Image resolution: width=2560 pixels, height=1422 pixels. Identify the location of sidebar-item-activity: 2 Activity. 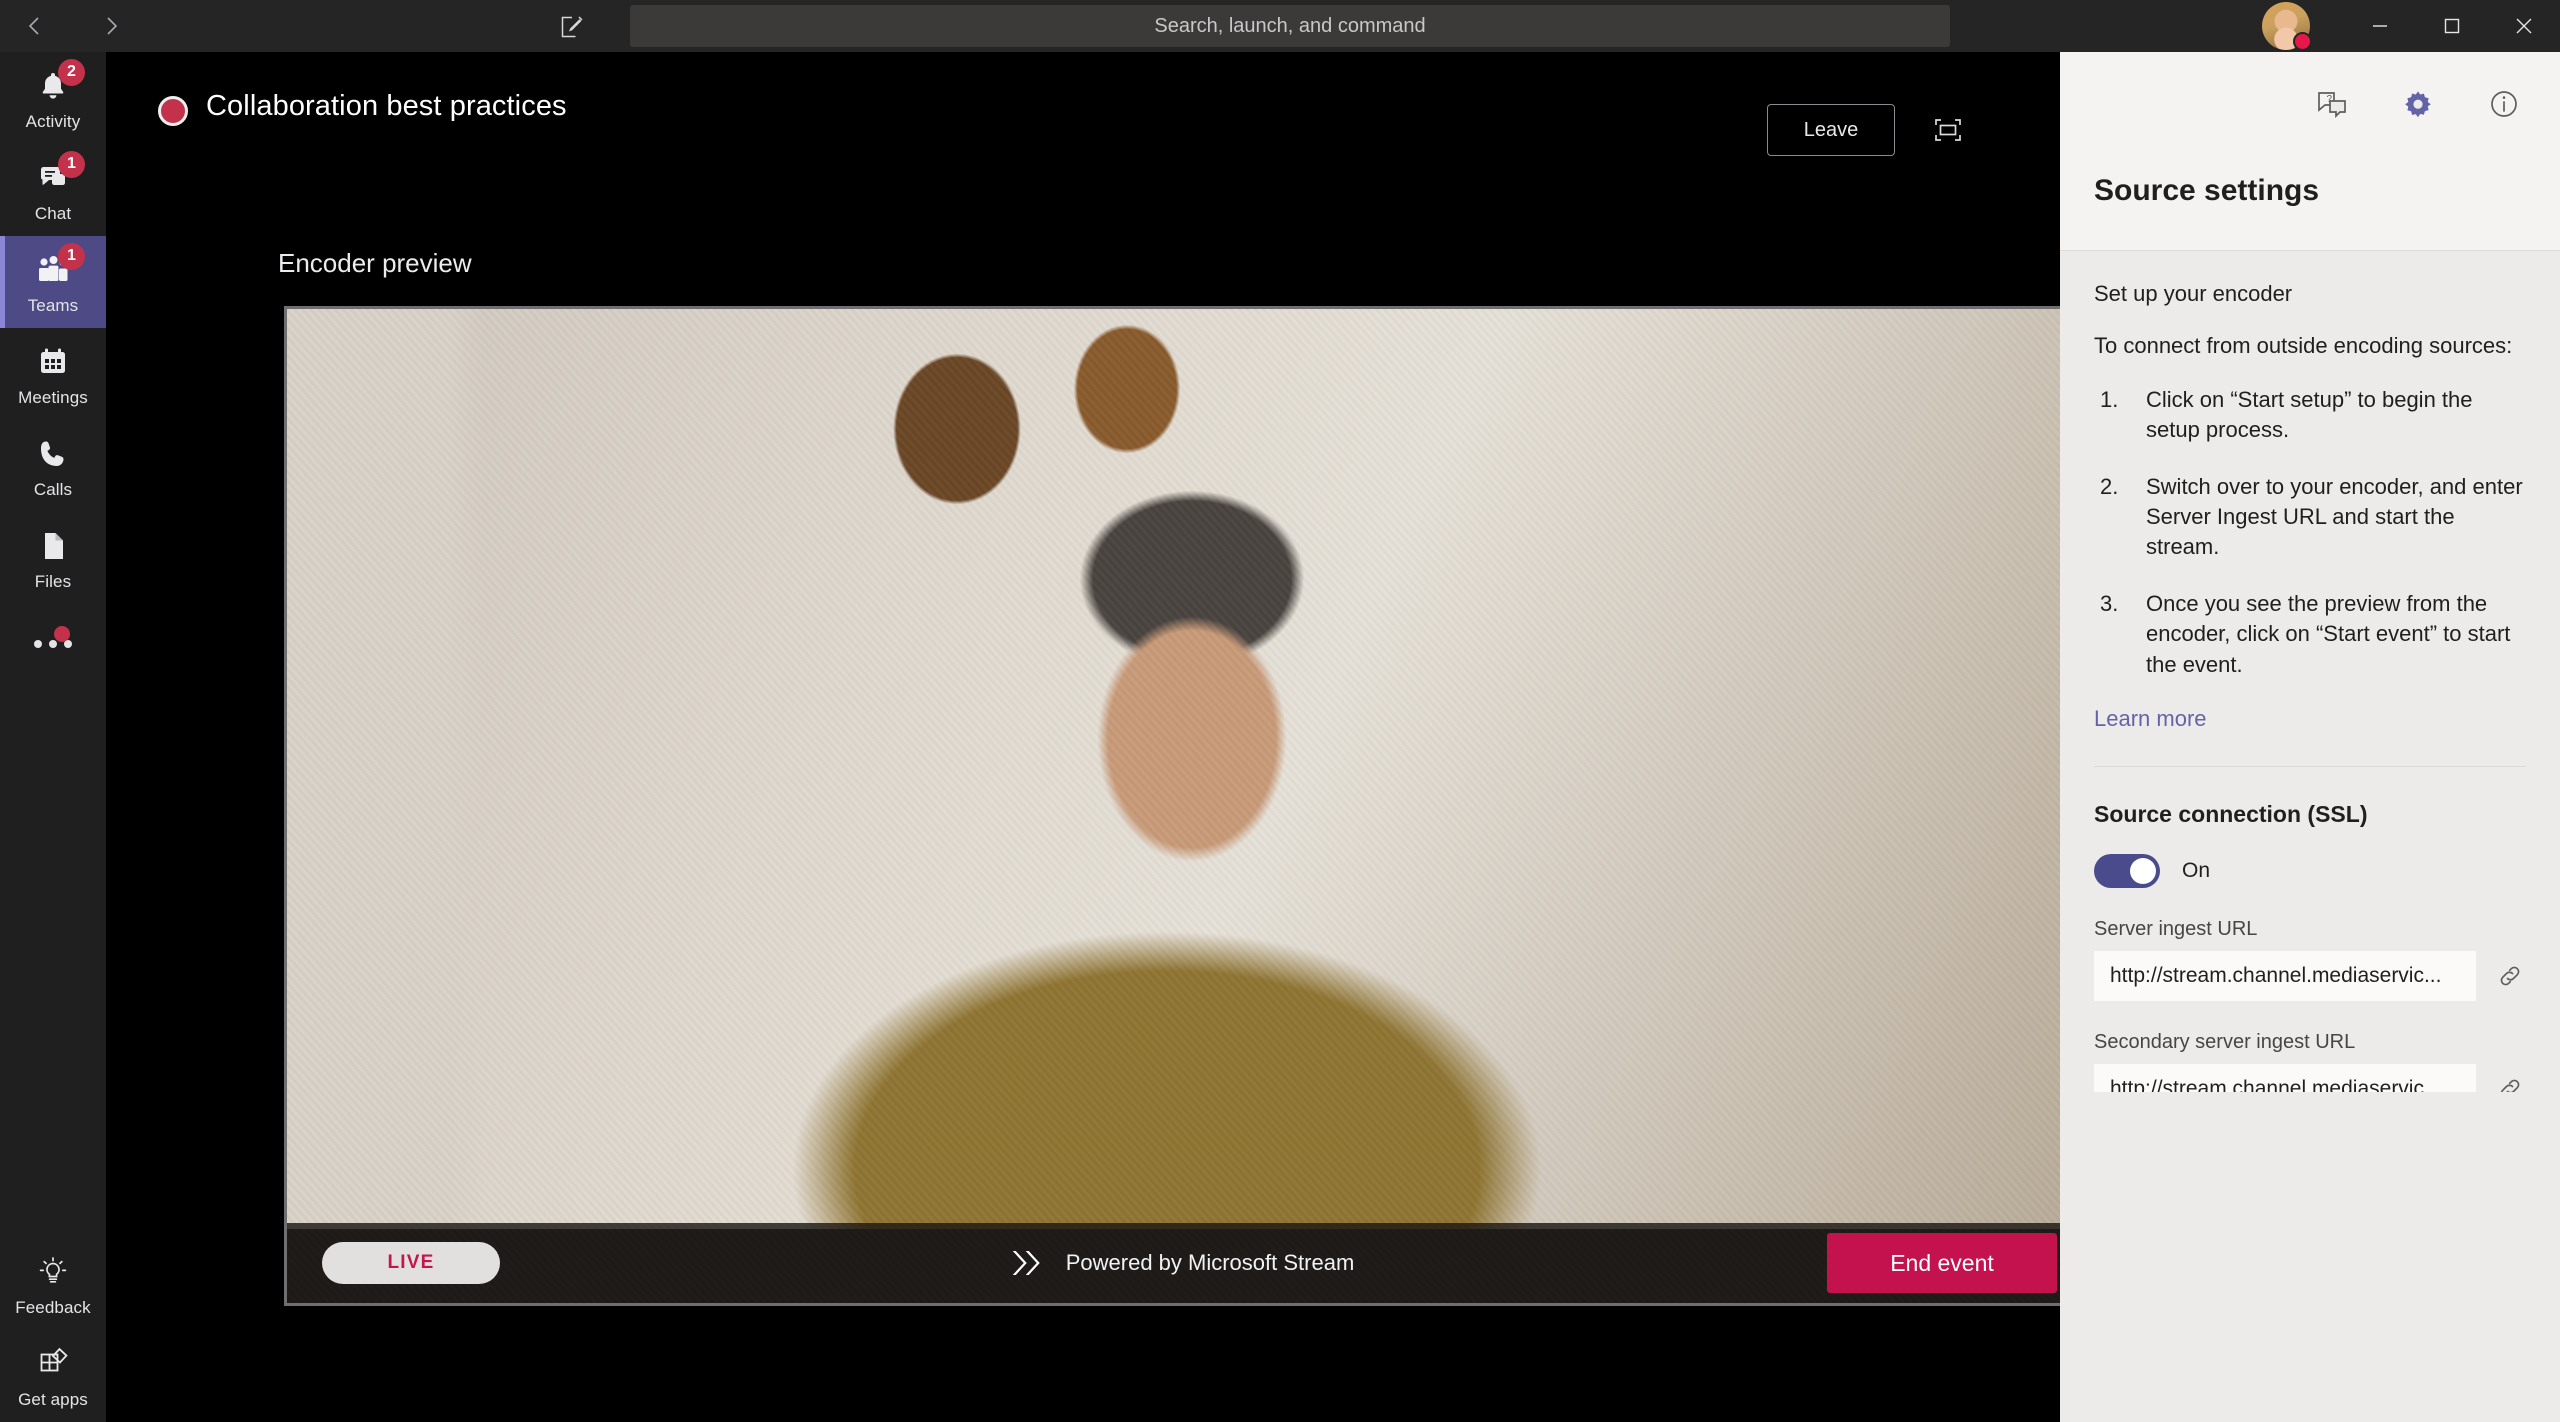
(53, 98).